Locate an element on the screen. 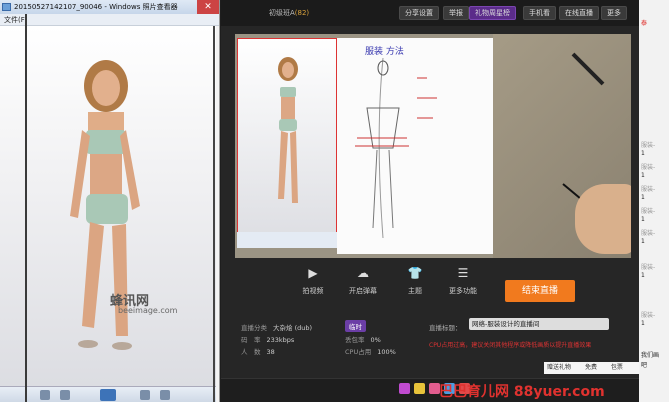  cpu-label: CPU占用 is located at coordinates (358, 352).